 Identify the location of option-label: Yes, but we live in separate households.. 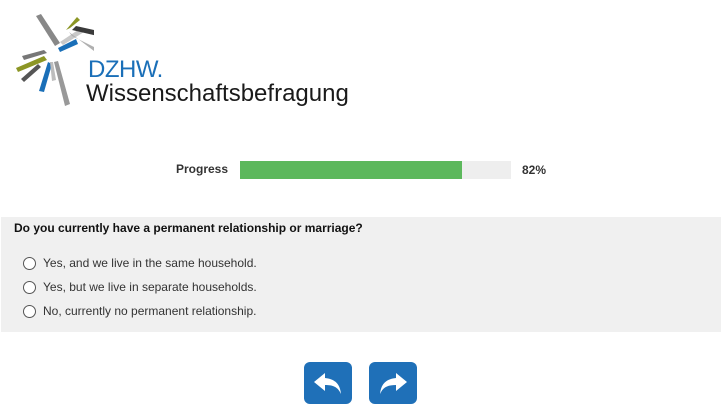
(150, 287).